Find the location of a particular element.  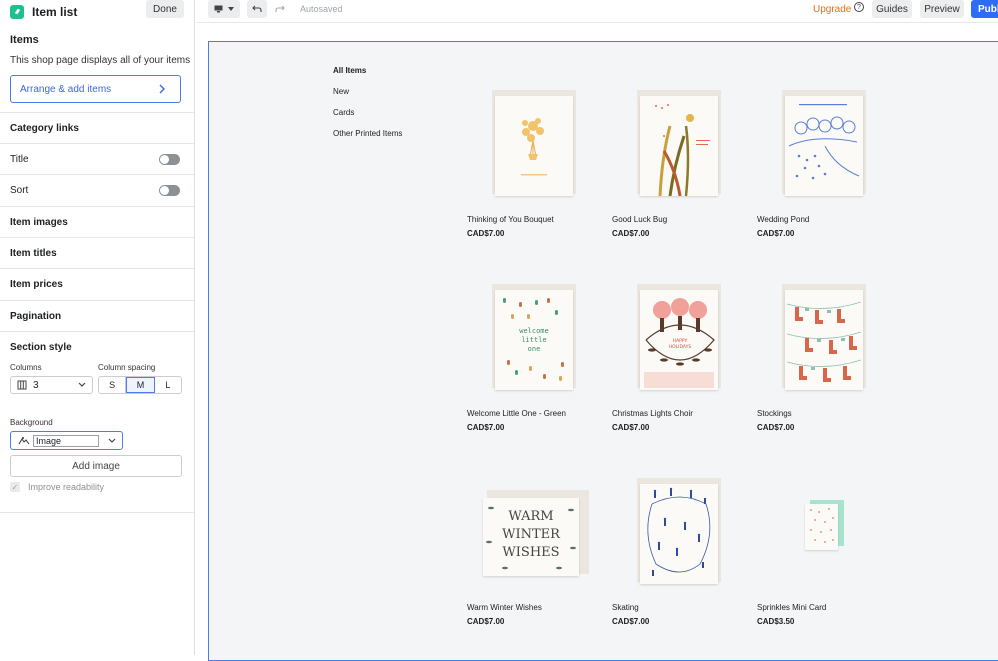

add-image-button: Add image is located at coordinates (96, 466).